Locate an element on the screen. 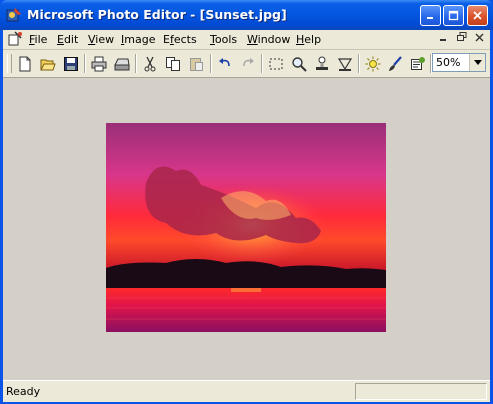  zoom-button is located at coordinates (299, 64).